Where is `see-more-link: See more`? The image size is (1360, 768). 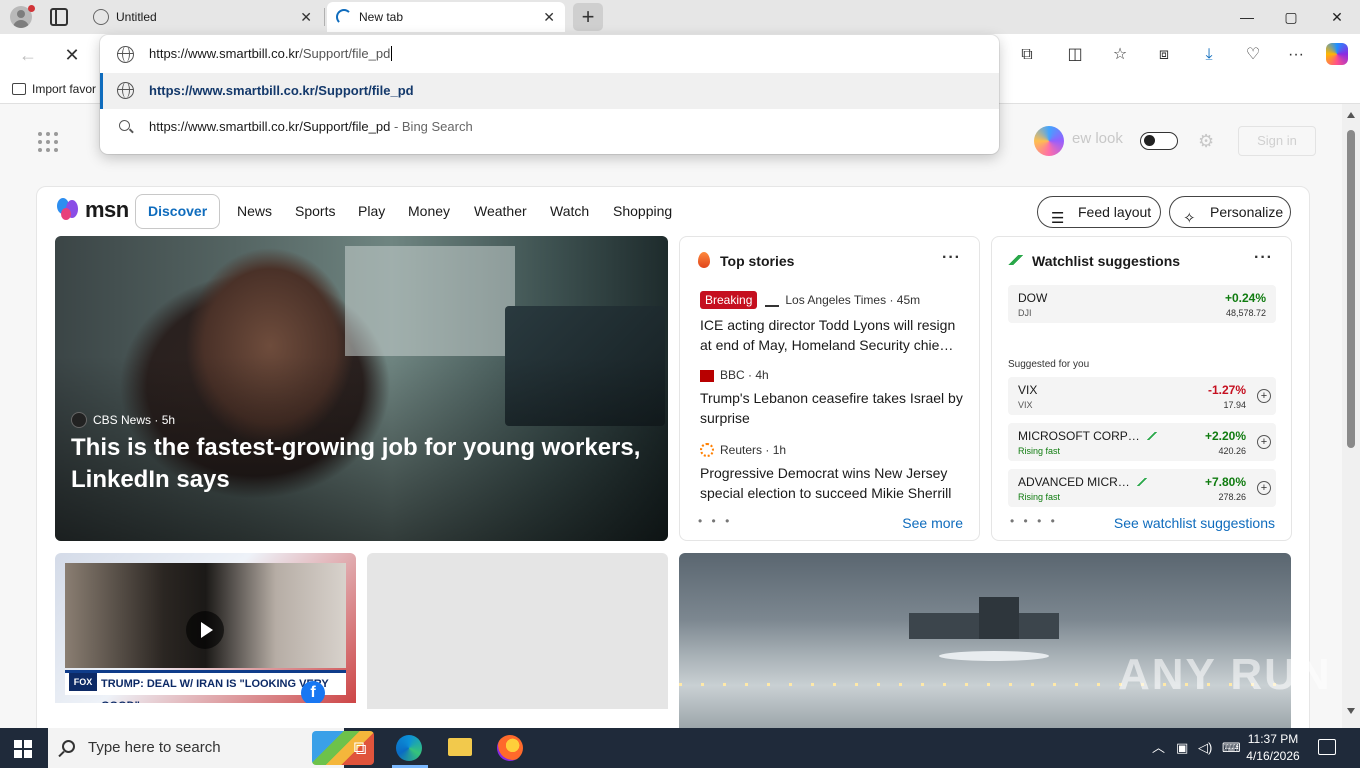 see-more-link: See more is located at coordinates (932, 523).